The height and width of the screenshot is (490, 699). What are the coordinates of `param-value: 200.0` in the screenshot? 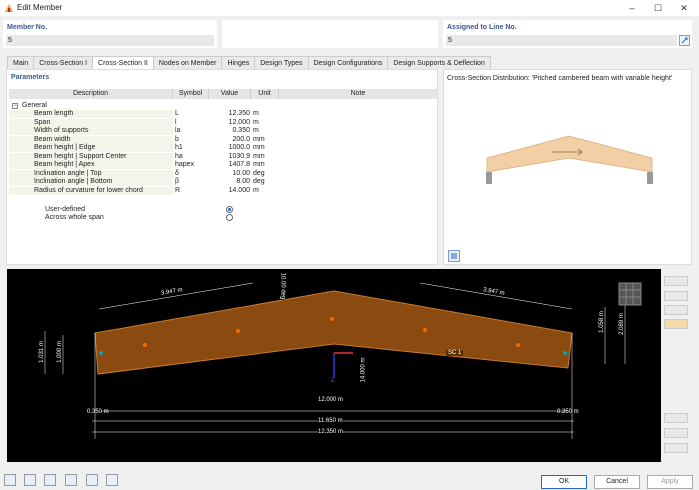 It's located at (231, 140).